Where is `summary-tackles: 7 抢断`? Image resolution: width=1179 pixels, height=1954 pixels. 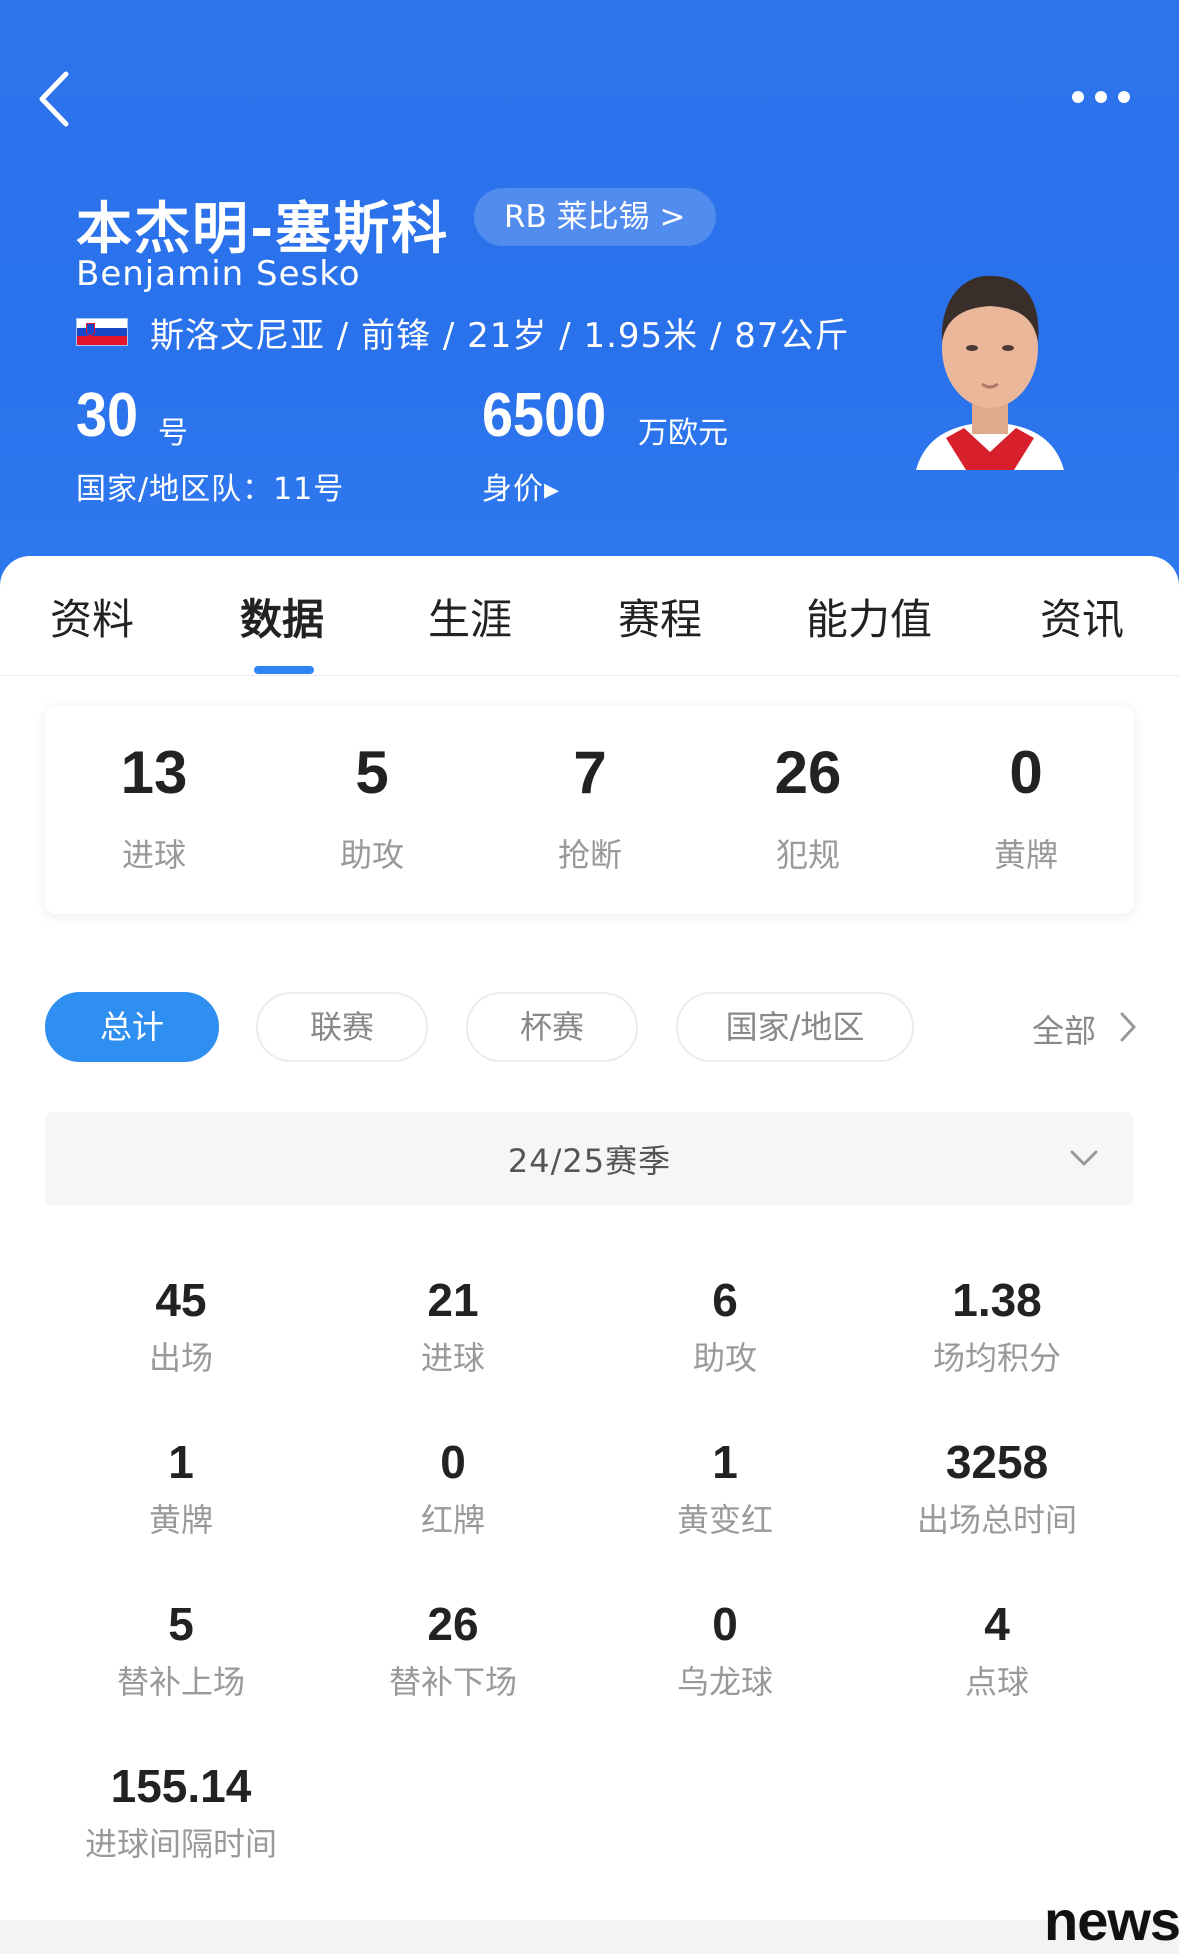
summary-tackles: 7 抢断 is located at coordinates (590, 810).